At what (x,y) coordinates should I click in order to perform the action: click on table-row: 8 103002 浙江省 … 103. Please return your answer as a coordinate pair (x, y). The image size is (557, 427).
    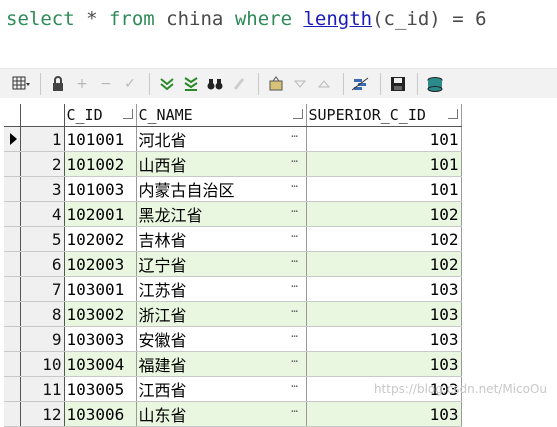
    Looking at the image, I should click on (233, 314).